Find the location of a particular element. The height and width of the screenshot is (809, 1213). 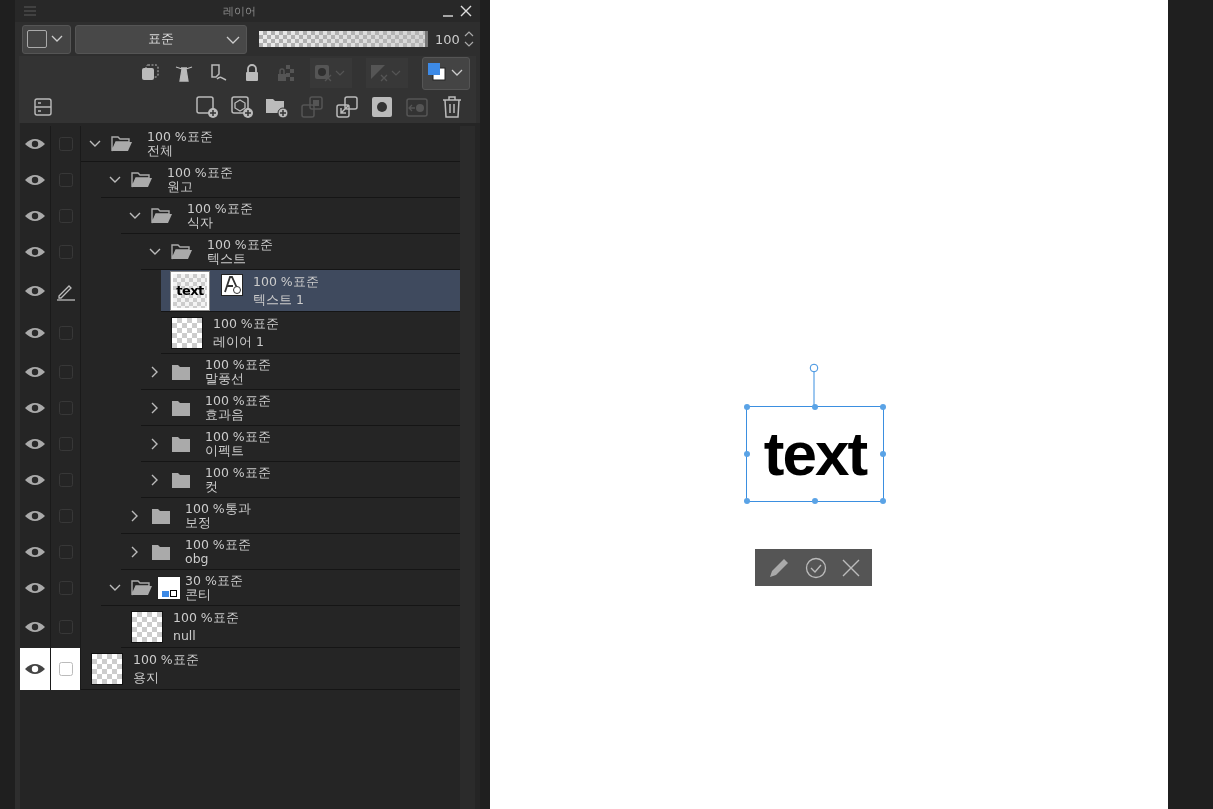

checkbox is located at coordinates (65, 669).